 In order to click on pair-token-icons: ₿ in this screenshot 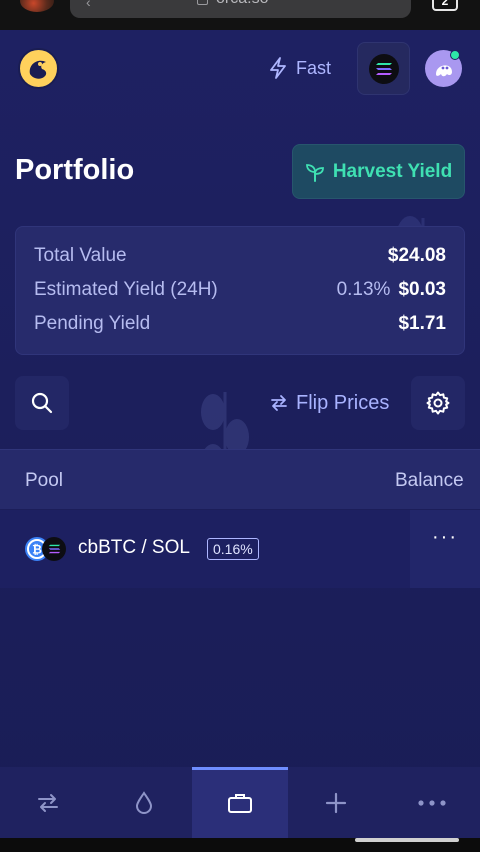, I will do `click(46, 549)`.